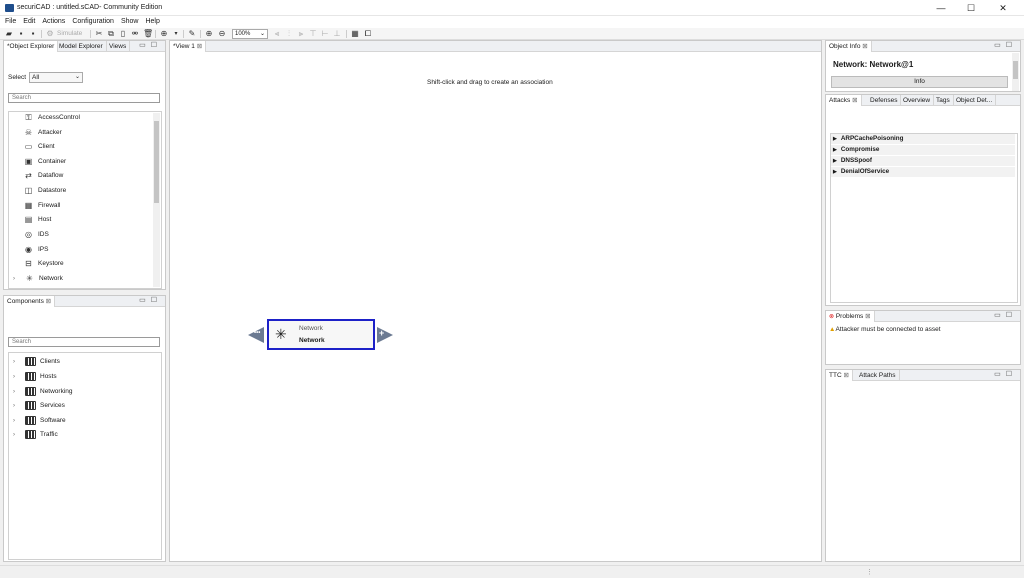  I want to click on open-icon: ▰, so click(9, 34).